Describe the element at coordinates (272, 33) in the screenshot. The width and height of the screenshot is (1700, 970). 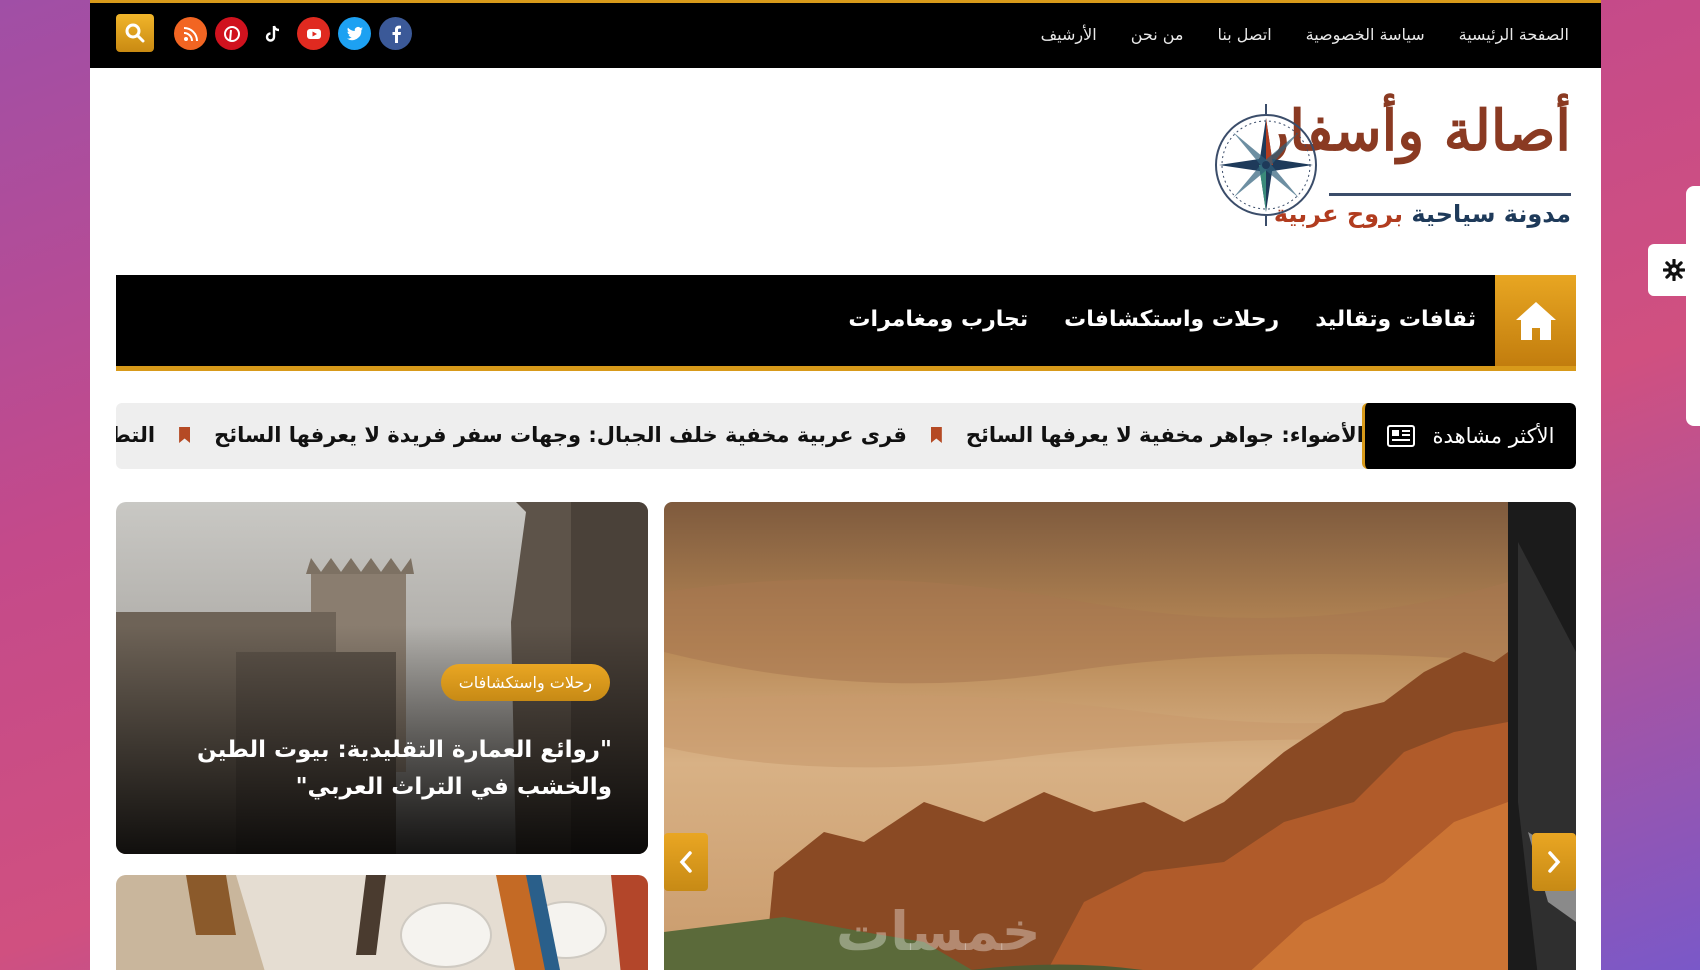
I see `tiktok-icon` at that location.